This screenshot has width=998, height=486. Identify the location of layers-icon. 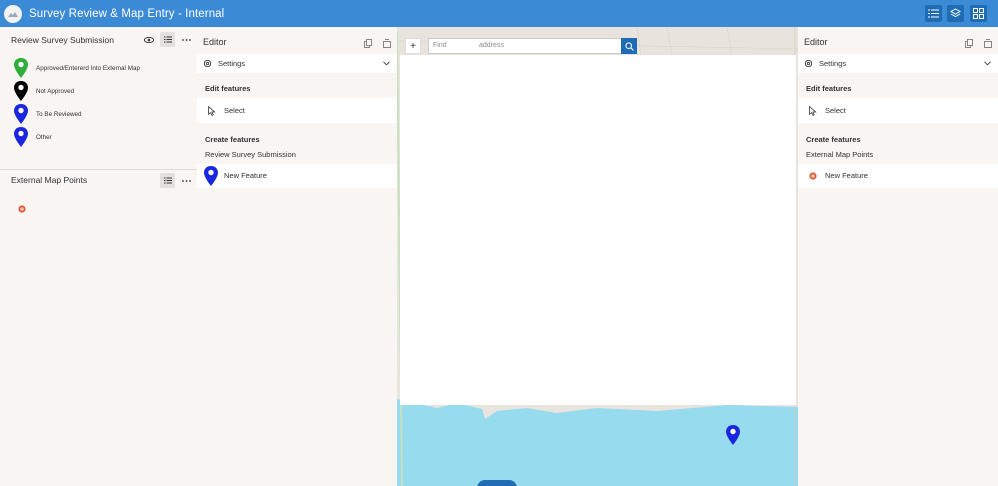
(955, 13).